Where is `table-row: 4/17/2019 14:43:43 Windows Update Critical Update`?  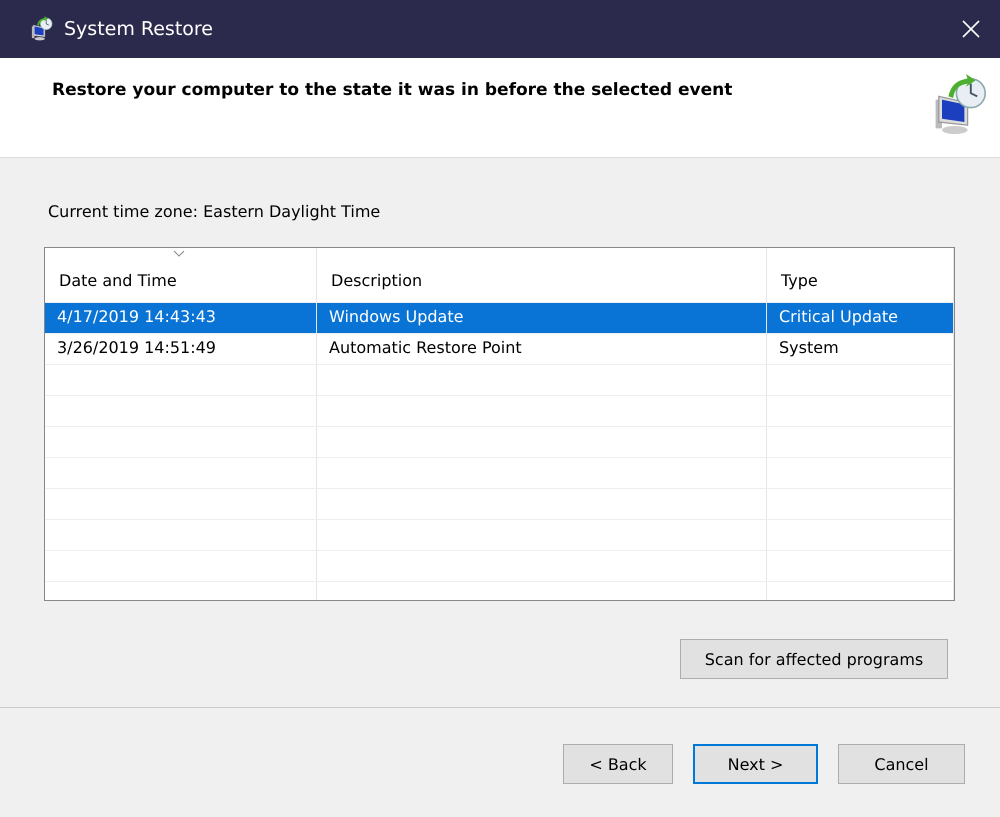 table-row: 4/17/2019 14:43:43 Windows Update Critical Update is located at coordinates (499, 318).